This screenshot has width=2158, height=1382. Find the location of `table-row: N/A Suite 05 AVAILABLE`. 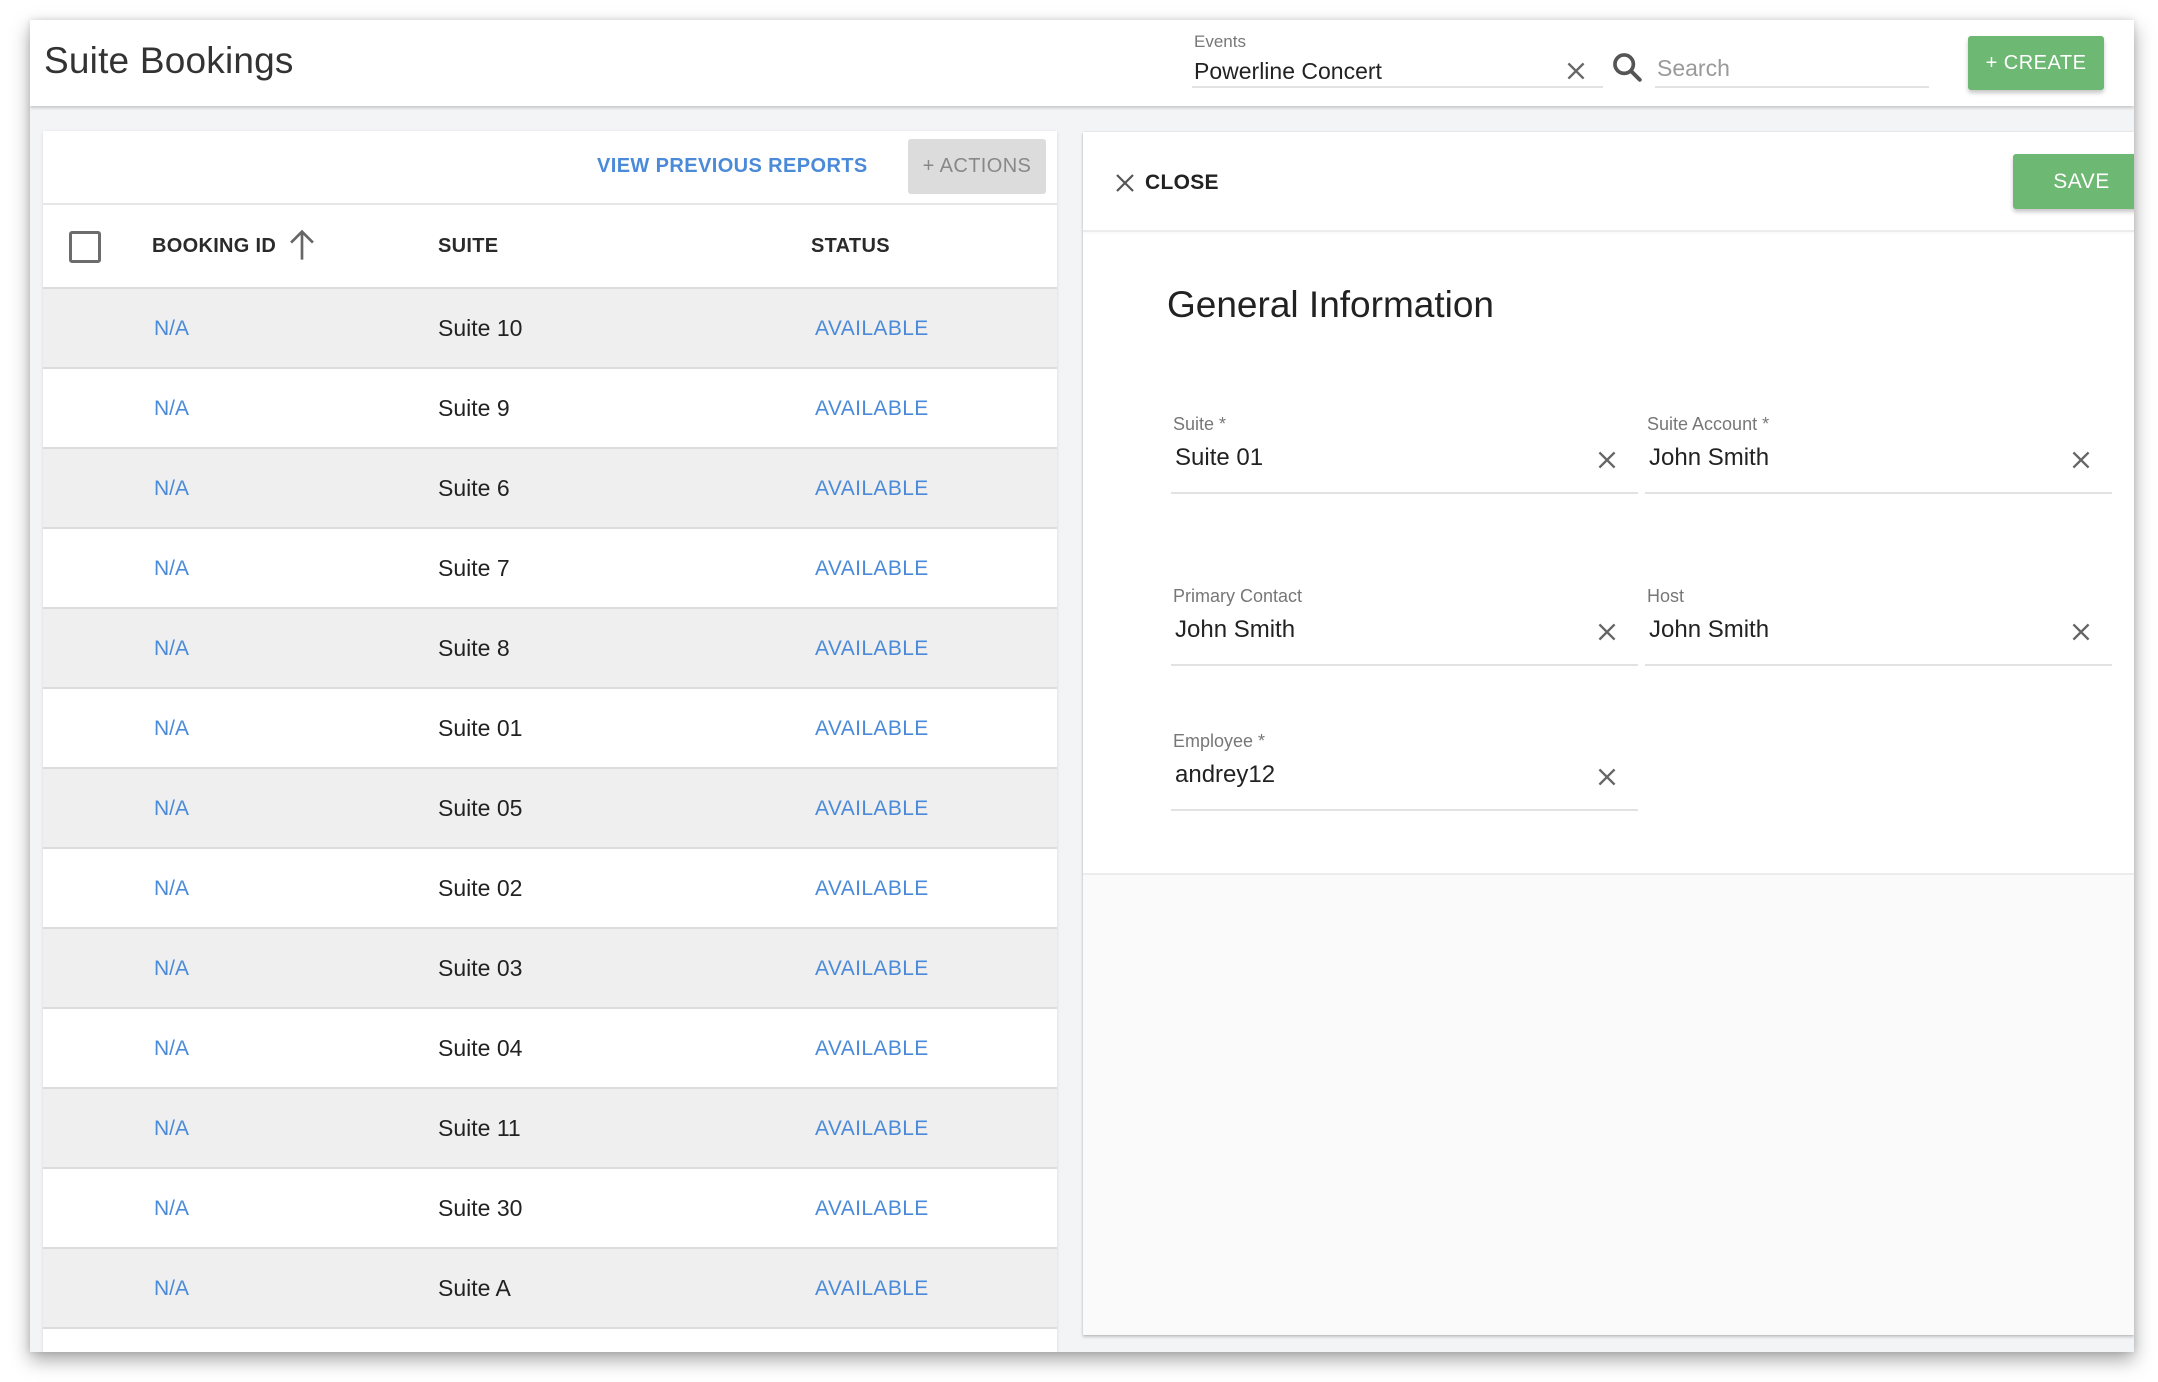

table-row: N/A Suite 05 AVAILABLE is located at coordinates (550, 809).